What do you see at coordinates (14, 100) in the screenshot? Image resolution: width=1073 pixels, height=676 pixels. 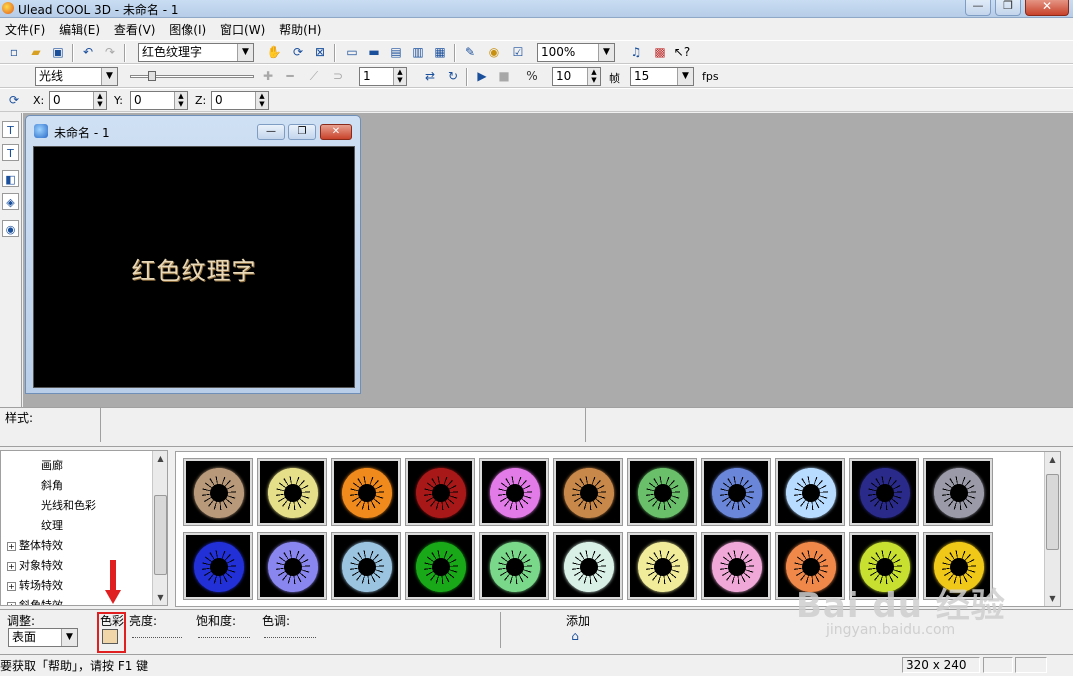 I see `position-tool-icon: ⟳` at bounding box center [14, 100].